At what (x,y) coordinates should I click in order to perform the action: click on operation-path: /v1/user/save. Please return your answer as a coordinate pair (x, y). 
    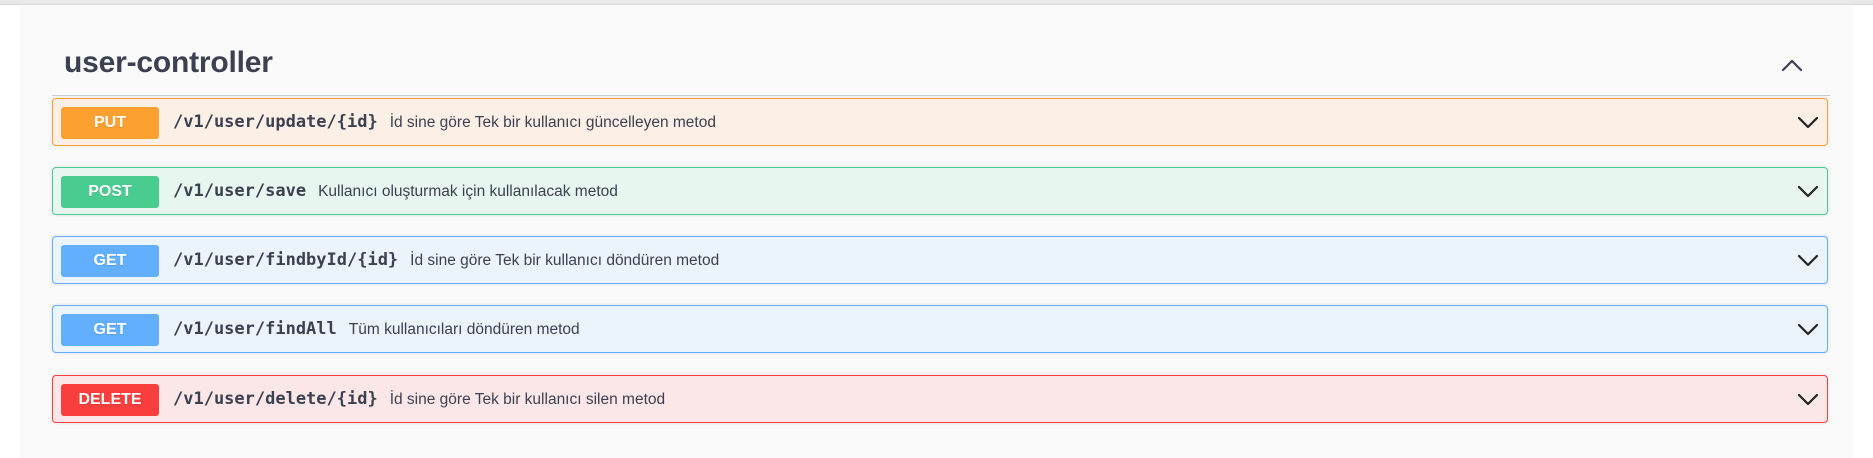
    Looking at the image, I should click on (240, 191).